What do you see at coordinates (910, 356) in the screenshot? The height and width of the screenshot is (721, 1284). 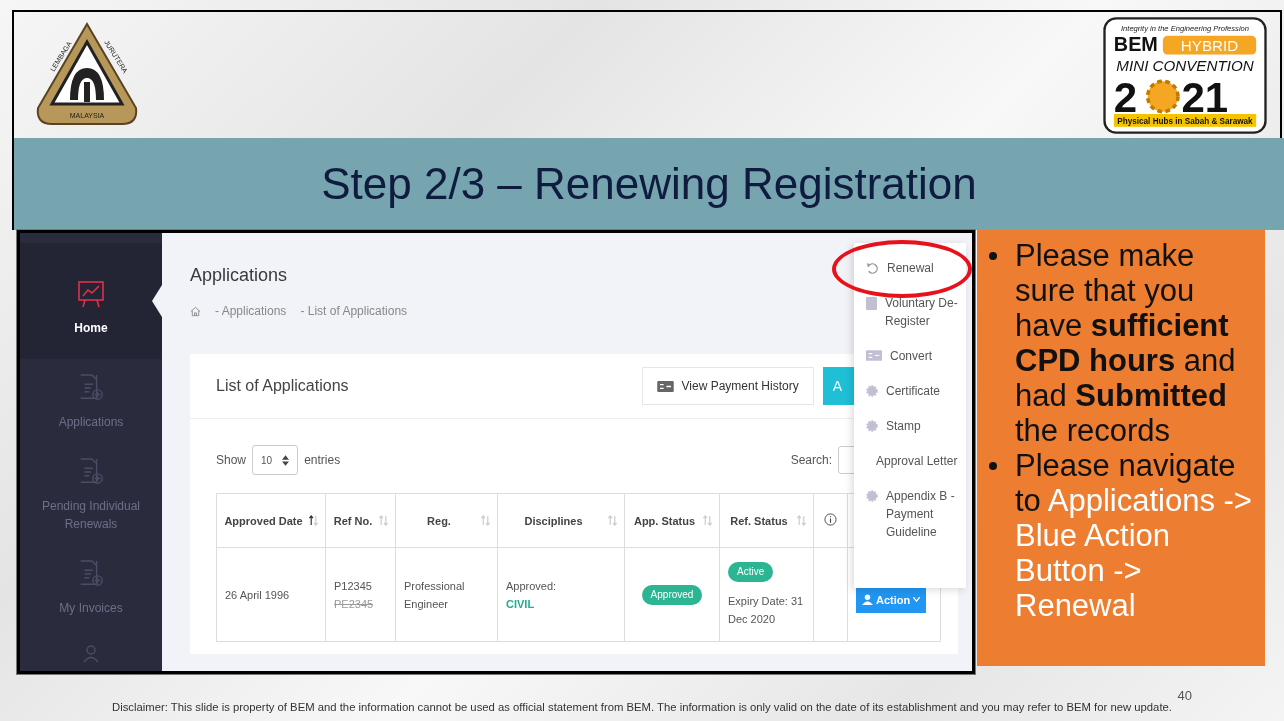 I see `menu-item: Convert` at bounding box center [910, 356].